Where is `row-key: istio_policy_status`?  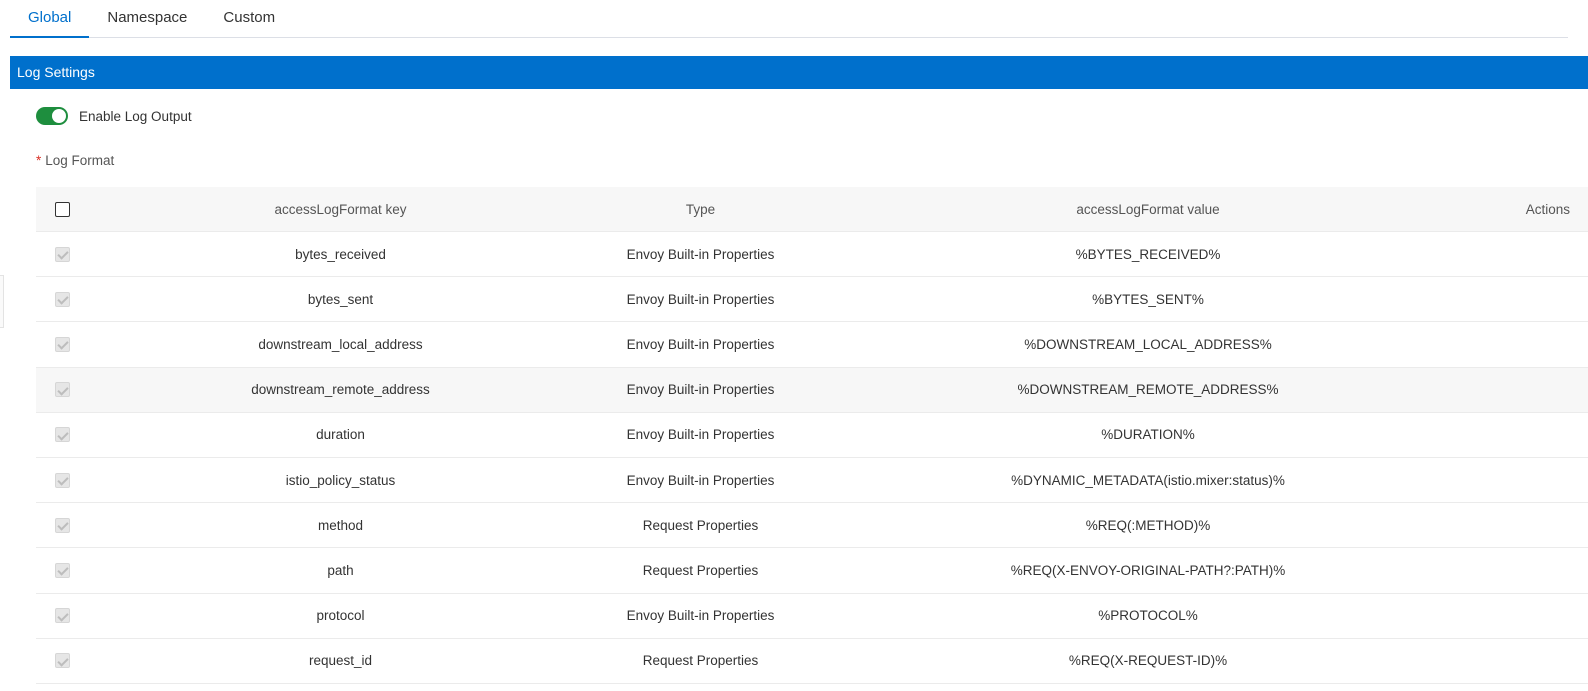 row-key: istio_policy_status is located at coordinates (340, 480).